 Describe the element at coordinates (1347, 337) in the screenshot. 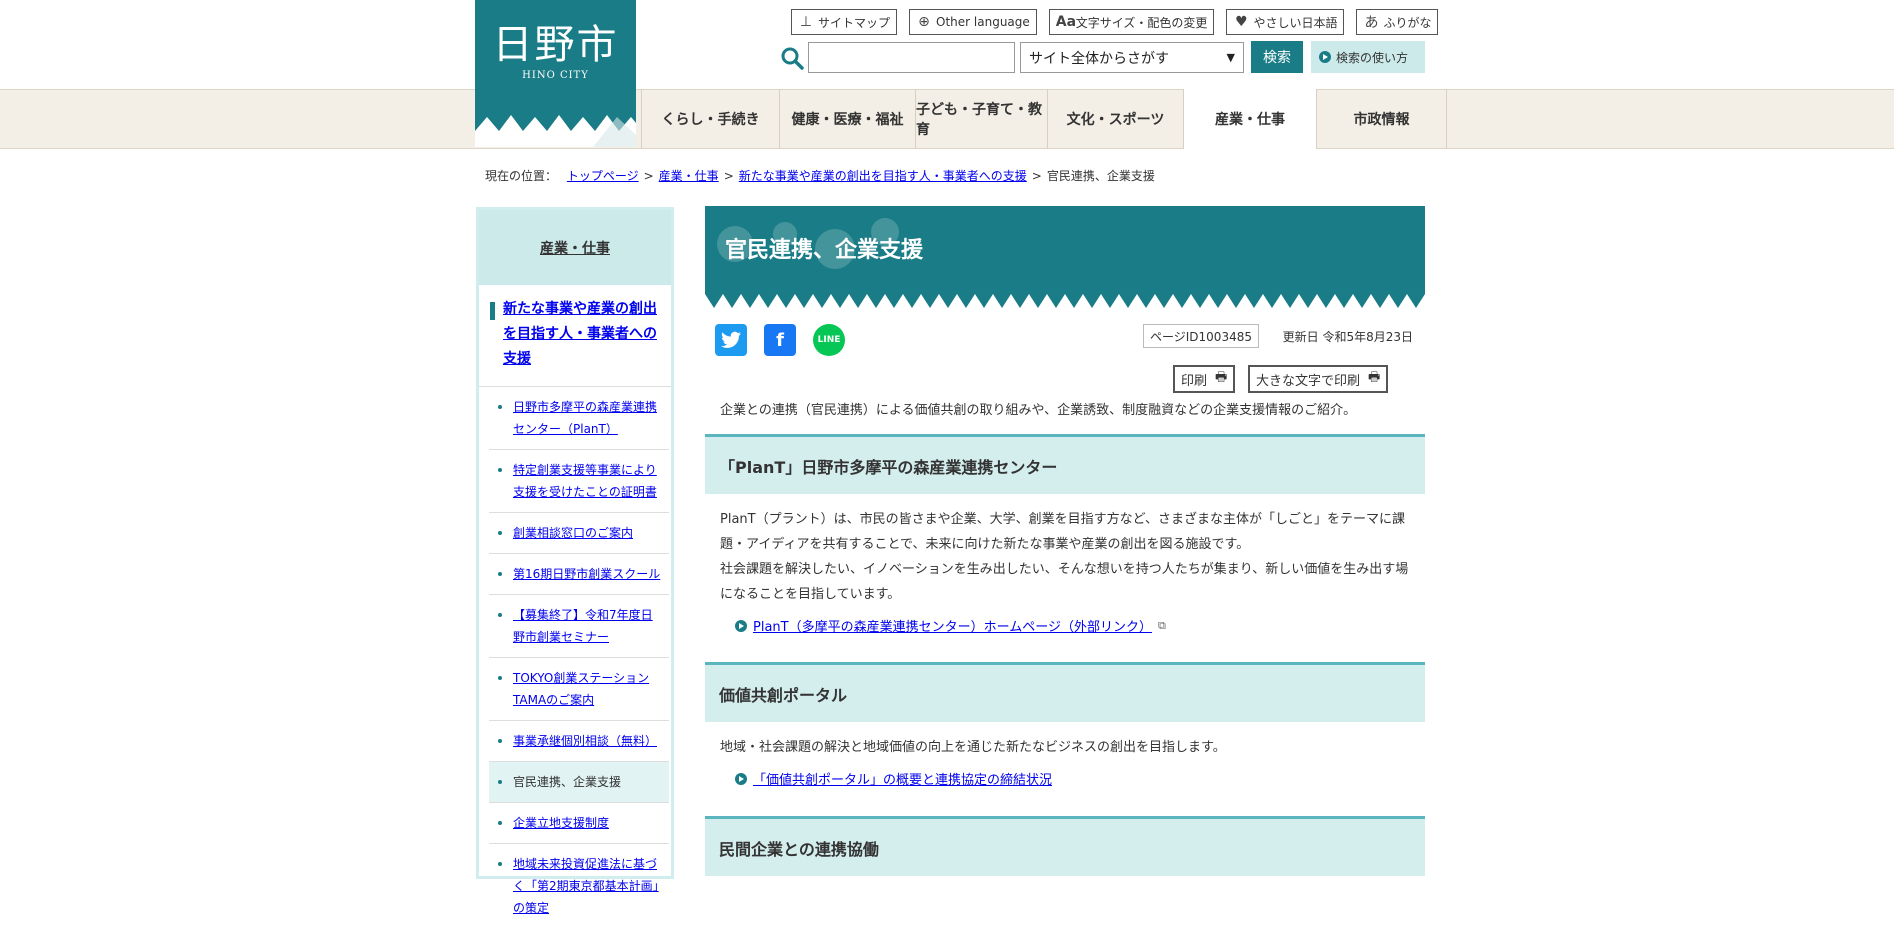

I see `updated-date: 更新日 令和5年8月23日` at that location.